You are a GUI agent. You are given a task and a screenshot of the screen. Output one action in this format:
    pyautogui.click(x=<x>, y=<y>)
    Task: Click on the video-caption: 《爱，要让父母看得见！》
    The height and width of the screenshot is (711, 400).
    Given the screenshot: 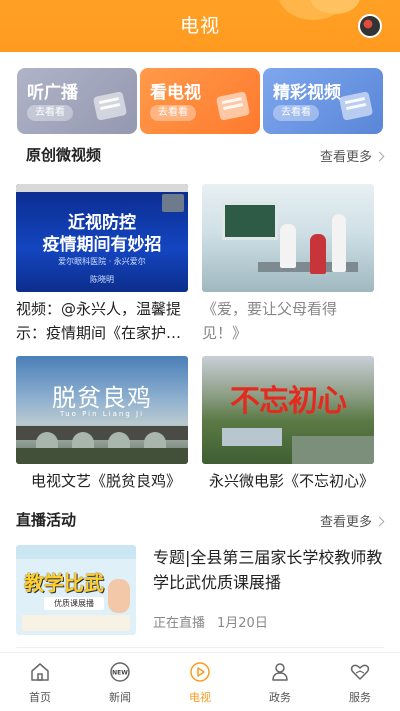 What is the action you would take?
    pyautogui.click(x=288, y=321)
    